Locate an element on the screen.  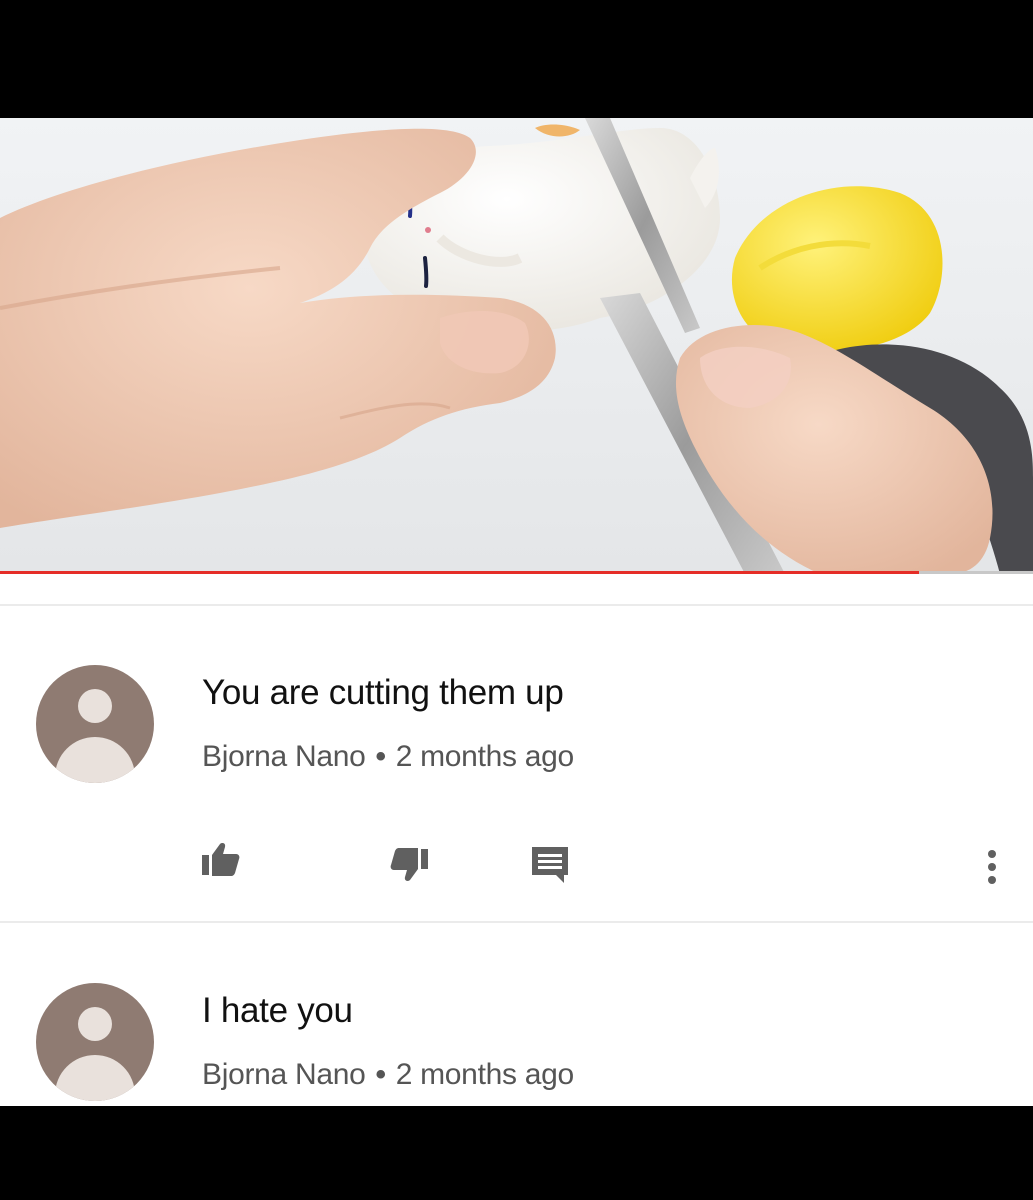
more-options-button is located at coordinates (992, 867).